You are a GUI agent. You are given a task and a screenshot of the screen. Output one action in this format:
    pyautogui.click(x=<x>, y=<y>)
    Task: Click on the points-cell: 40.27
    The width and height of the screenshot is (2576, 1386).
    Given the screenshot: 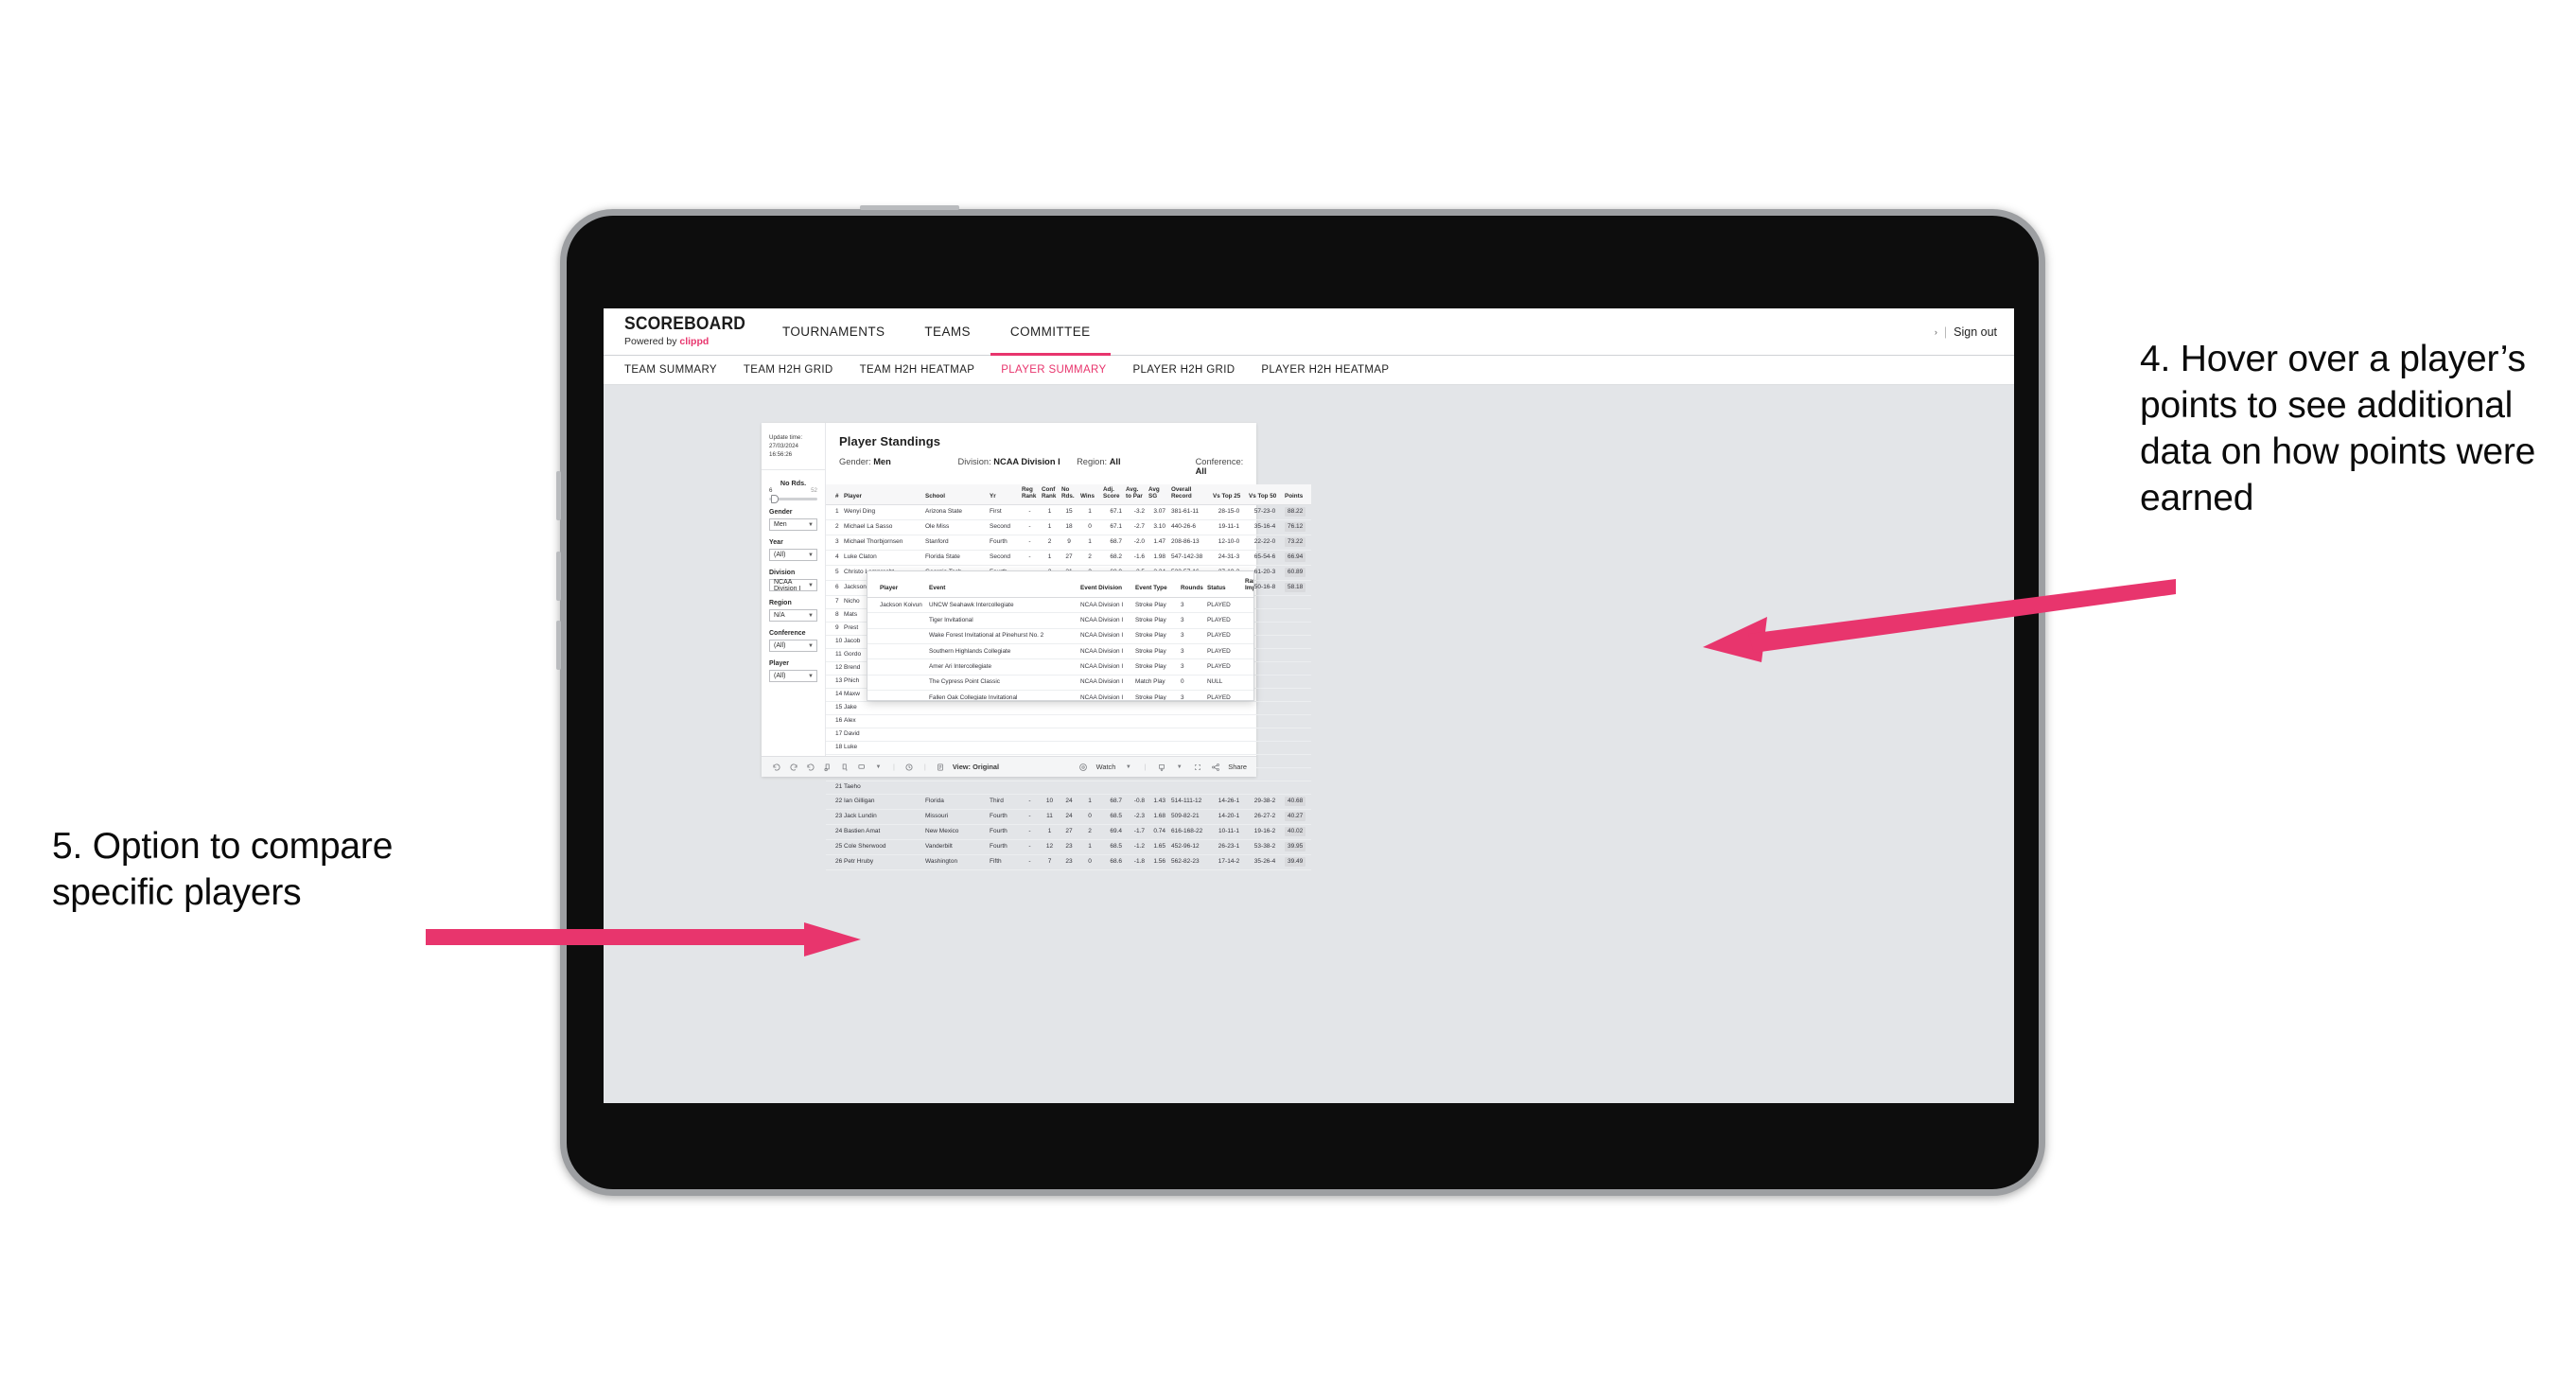 What is the action you would take?
    pyautogui.click(x=1297, y=817)
    